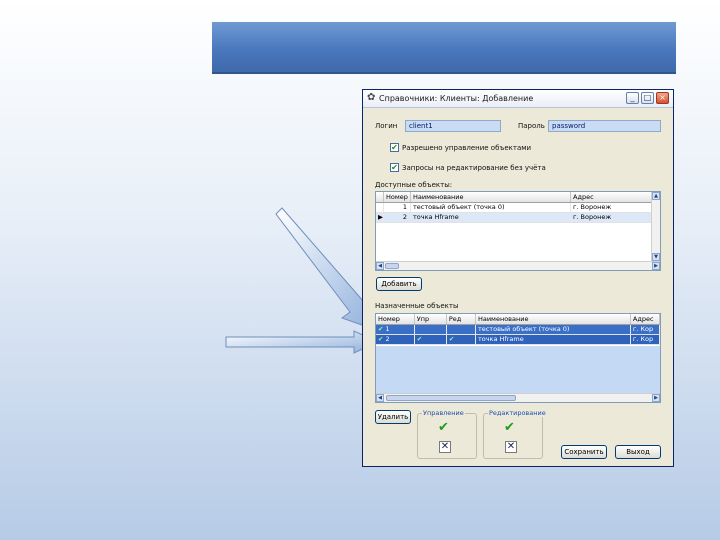 The width and height of the screenshot is (720, 540). What do you see at coordinates (395, 329) in the screenshot?
I see `row-number-cell: ✔ 1` at bounding box center [395, 329].